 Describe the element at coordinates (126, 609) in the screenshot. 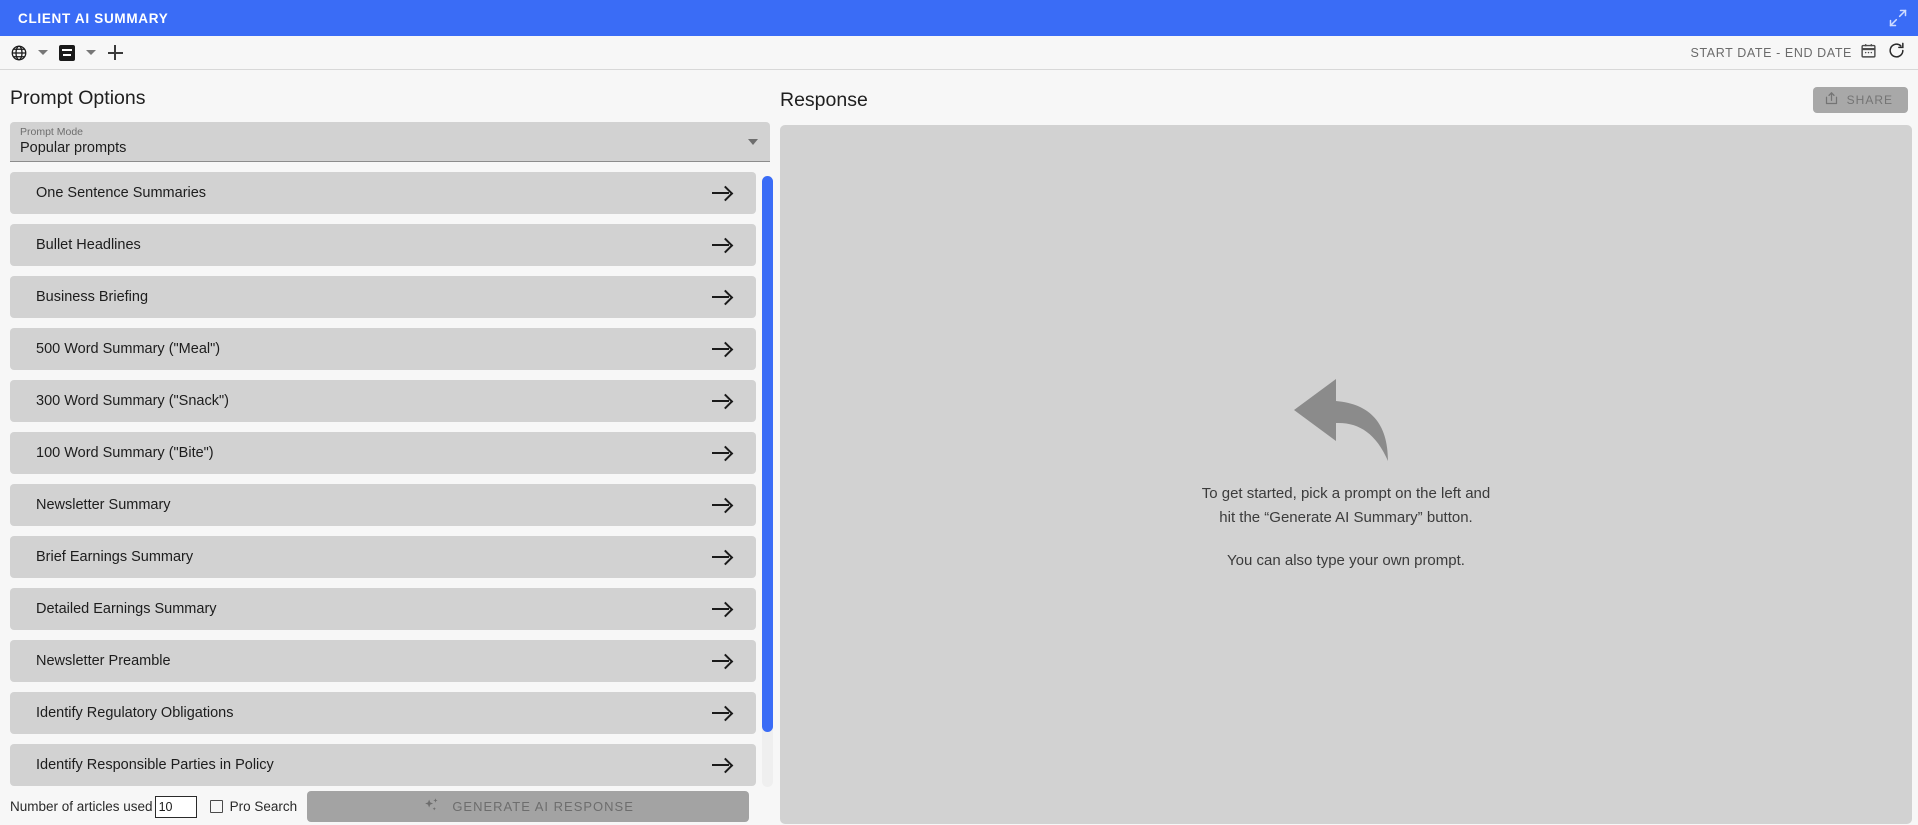

I see `prompt-list-item-label: Detailed Earnings Summary` at that location.